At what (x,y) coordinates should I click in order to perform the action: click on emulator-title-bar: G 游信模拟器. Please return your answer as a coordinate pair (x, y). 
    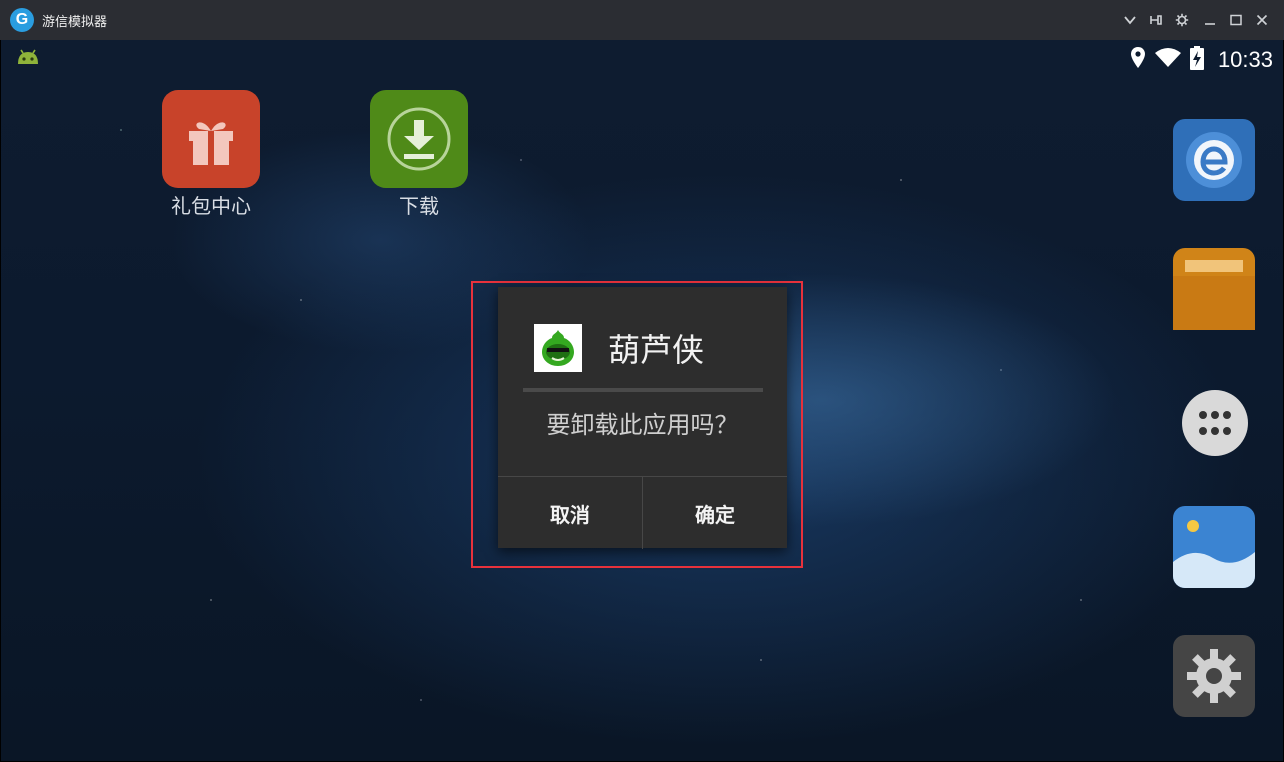
    Looking at the image, I should click on (642, 20).